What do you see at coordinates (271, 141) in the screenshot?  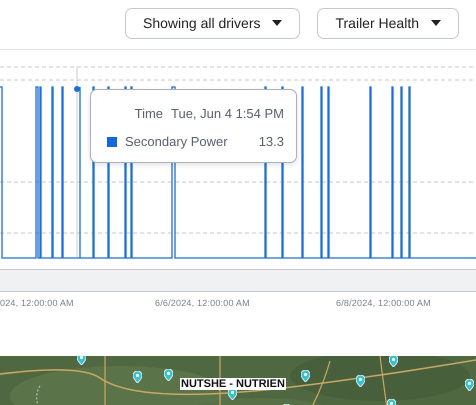 I see `series-value: 13.3` at bounding box center [271, 141].